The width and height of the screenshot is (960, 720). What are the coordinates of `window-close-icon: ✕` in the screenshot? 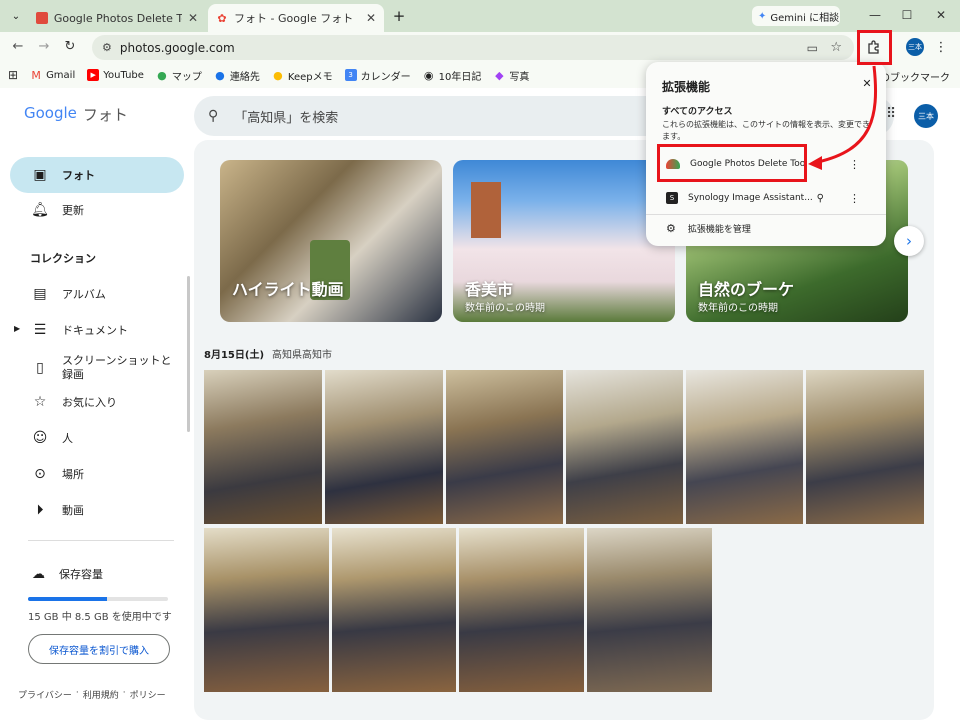 It's located at (941, 15).